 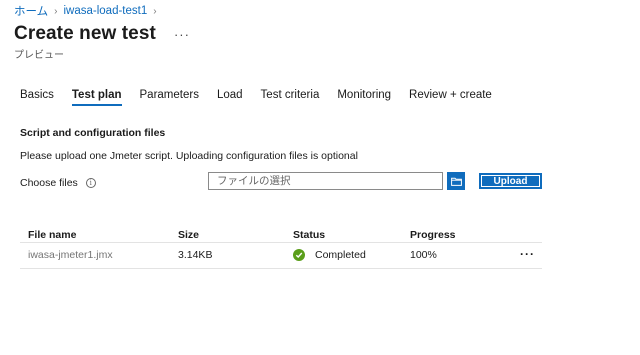 I want to click on upload-button-label: Upload, so click(x=510, y=181).